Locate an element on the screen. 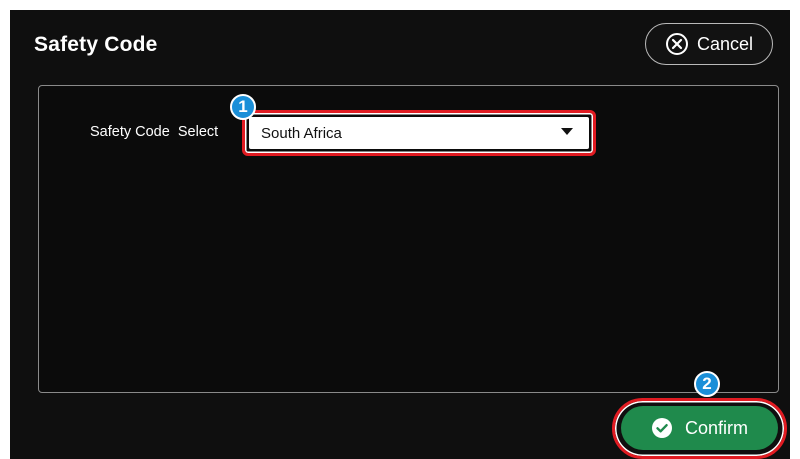 The image size is (800, 459). step-2-badge: 2 is located at coordinates (707, 384).